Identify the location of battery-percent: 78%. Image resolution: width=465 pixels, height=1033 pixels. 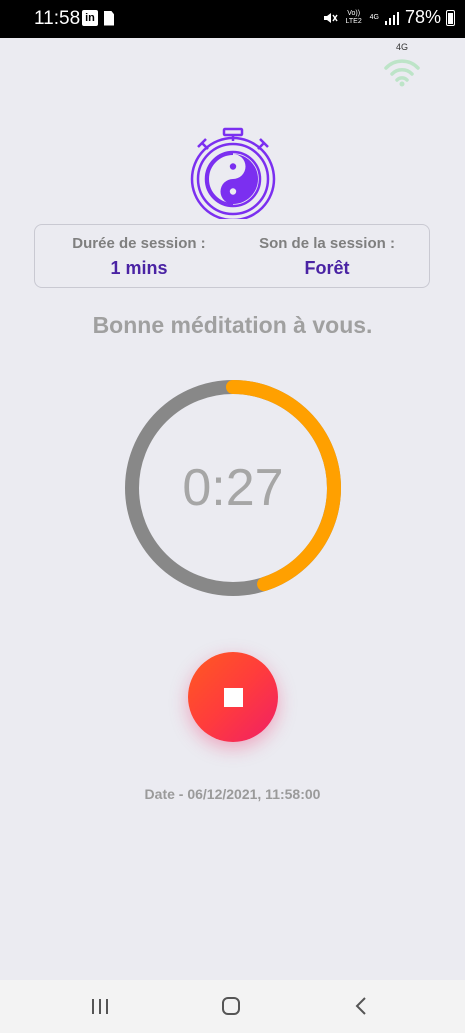
(422, 17).